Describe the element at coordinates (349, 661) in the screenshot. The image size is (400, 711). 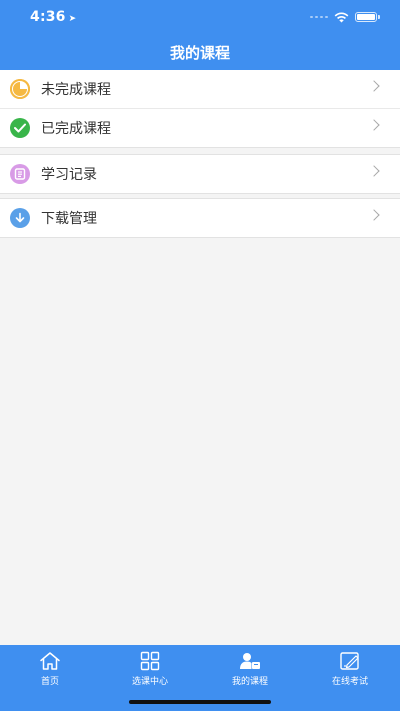
I see `exam-edit-icon` at that location.